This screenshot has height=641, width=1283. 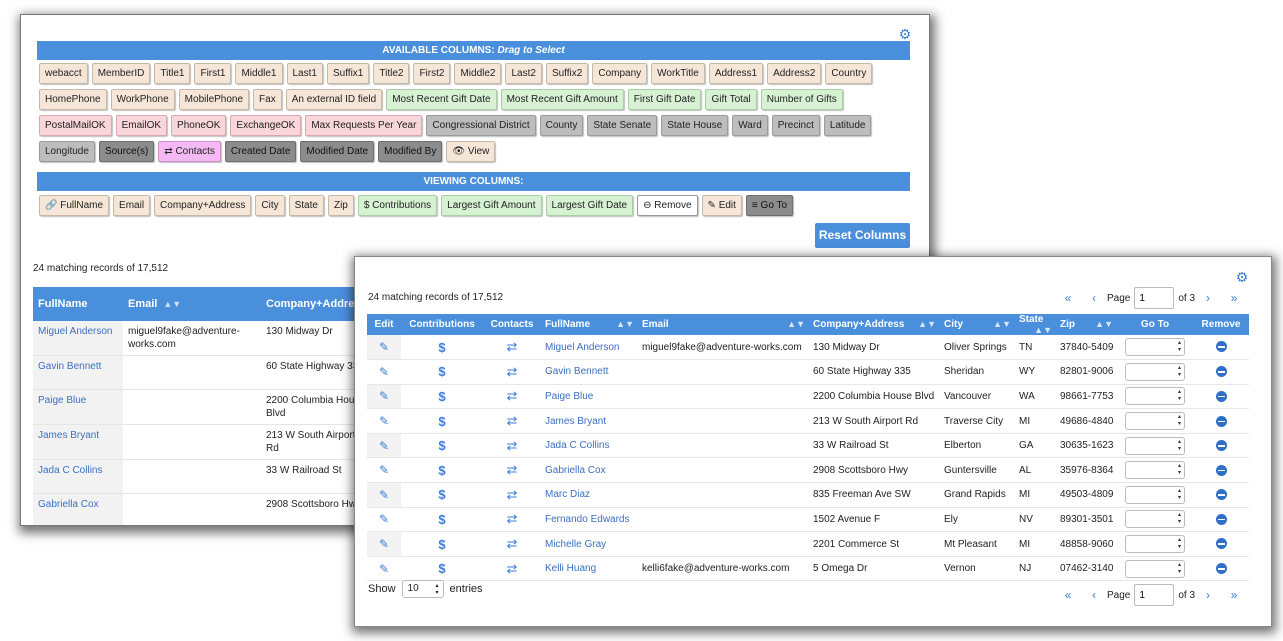 I want to click on col-header-email: Email ▲▼, so click(x=192, y=304).